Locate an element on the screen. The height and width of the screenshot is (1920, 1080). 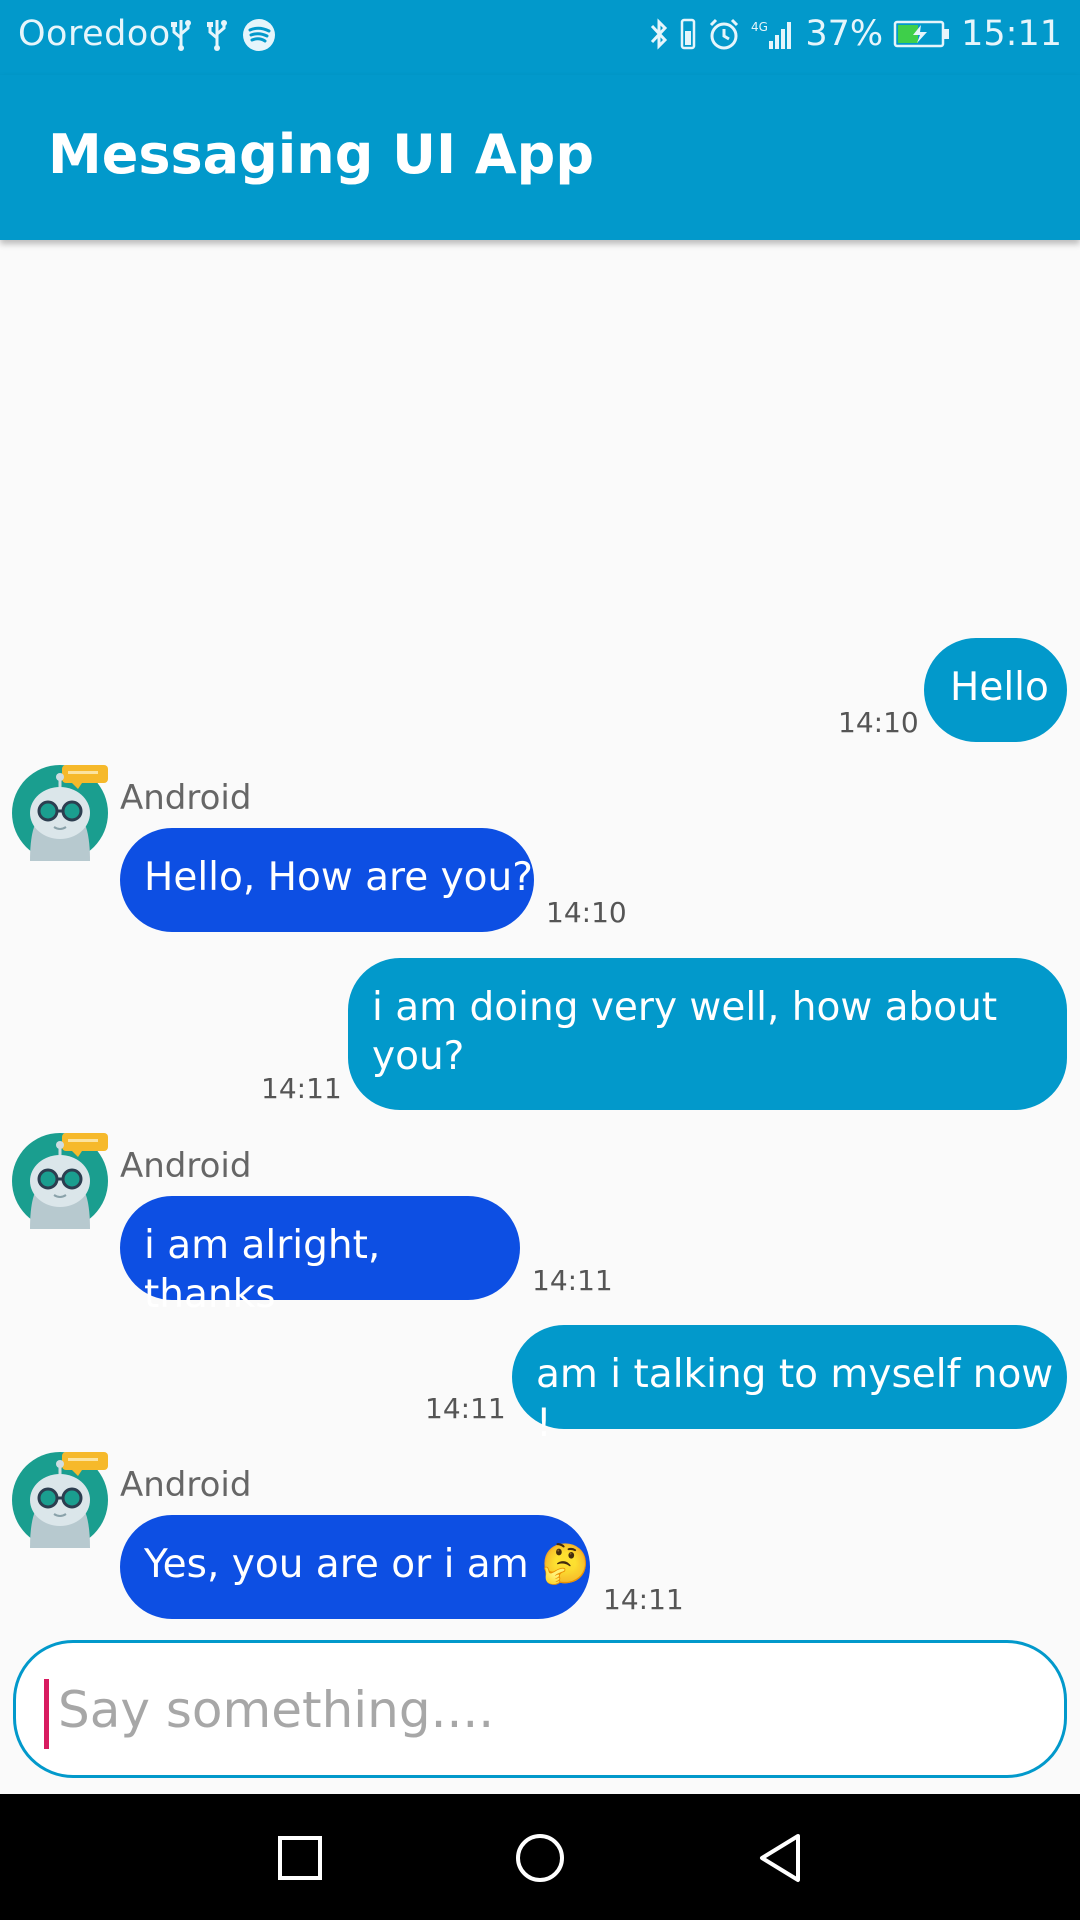
message-bubble: am i talking to myself now ! is located at coordinates (789, 1385).